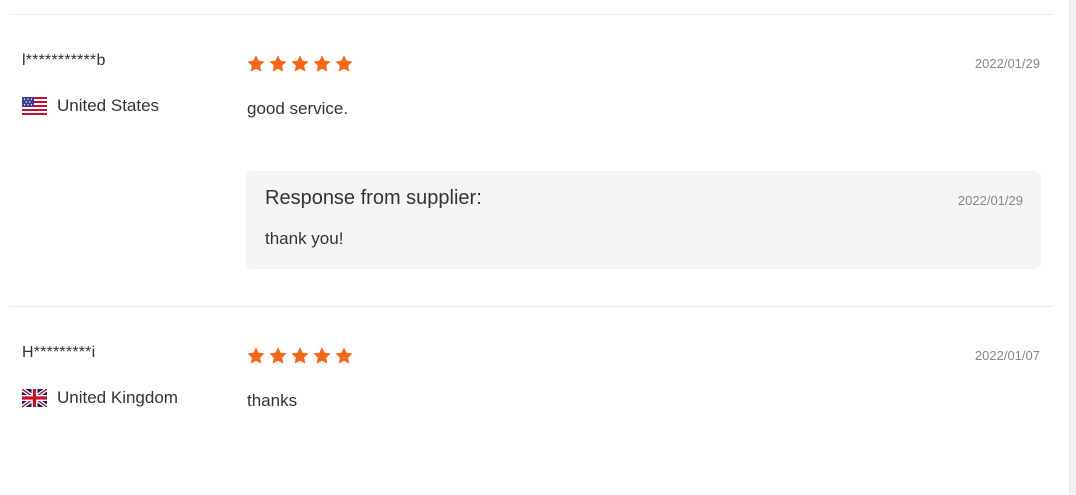 Image resolution: width=1076 pixels, height=495 pixels. I want to click on top-divider, so click(531, 14).